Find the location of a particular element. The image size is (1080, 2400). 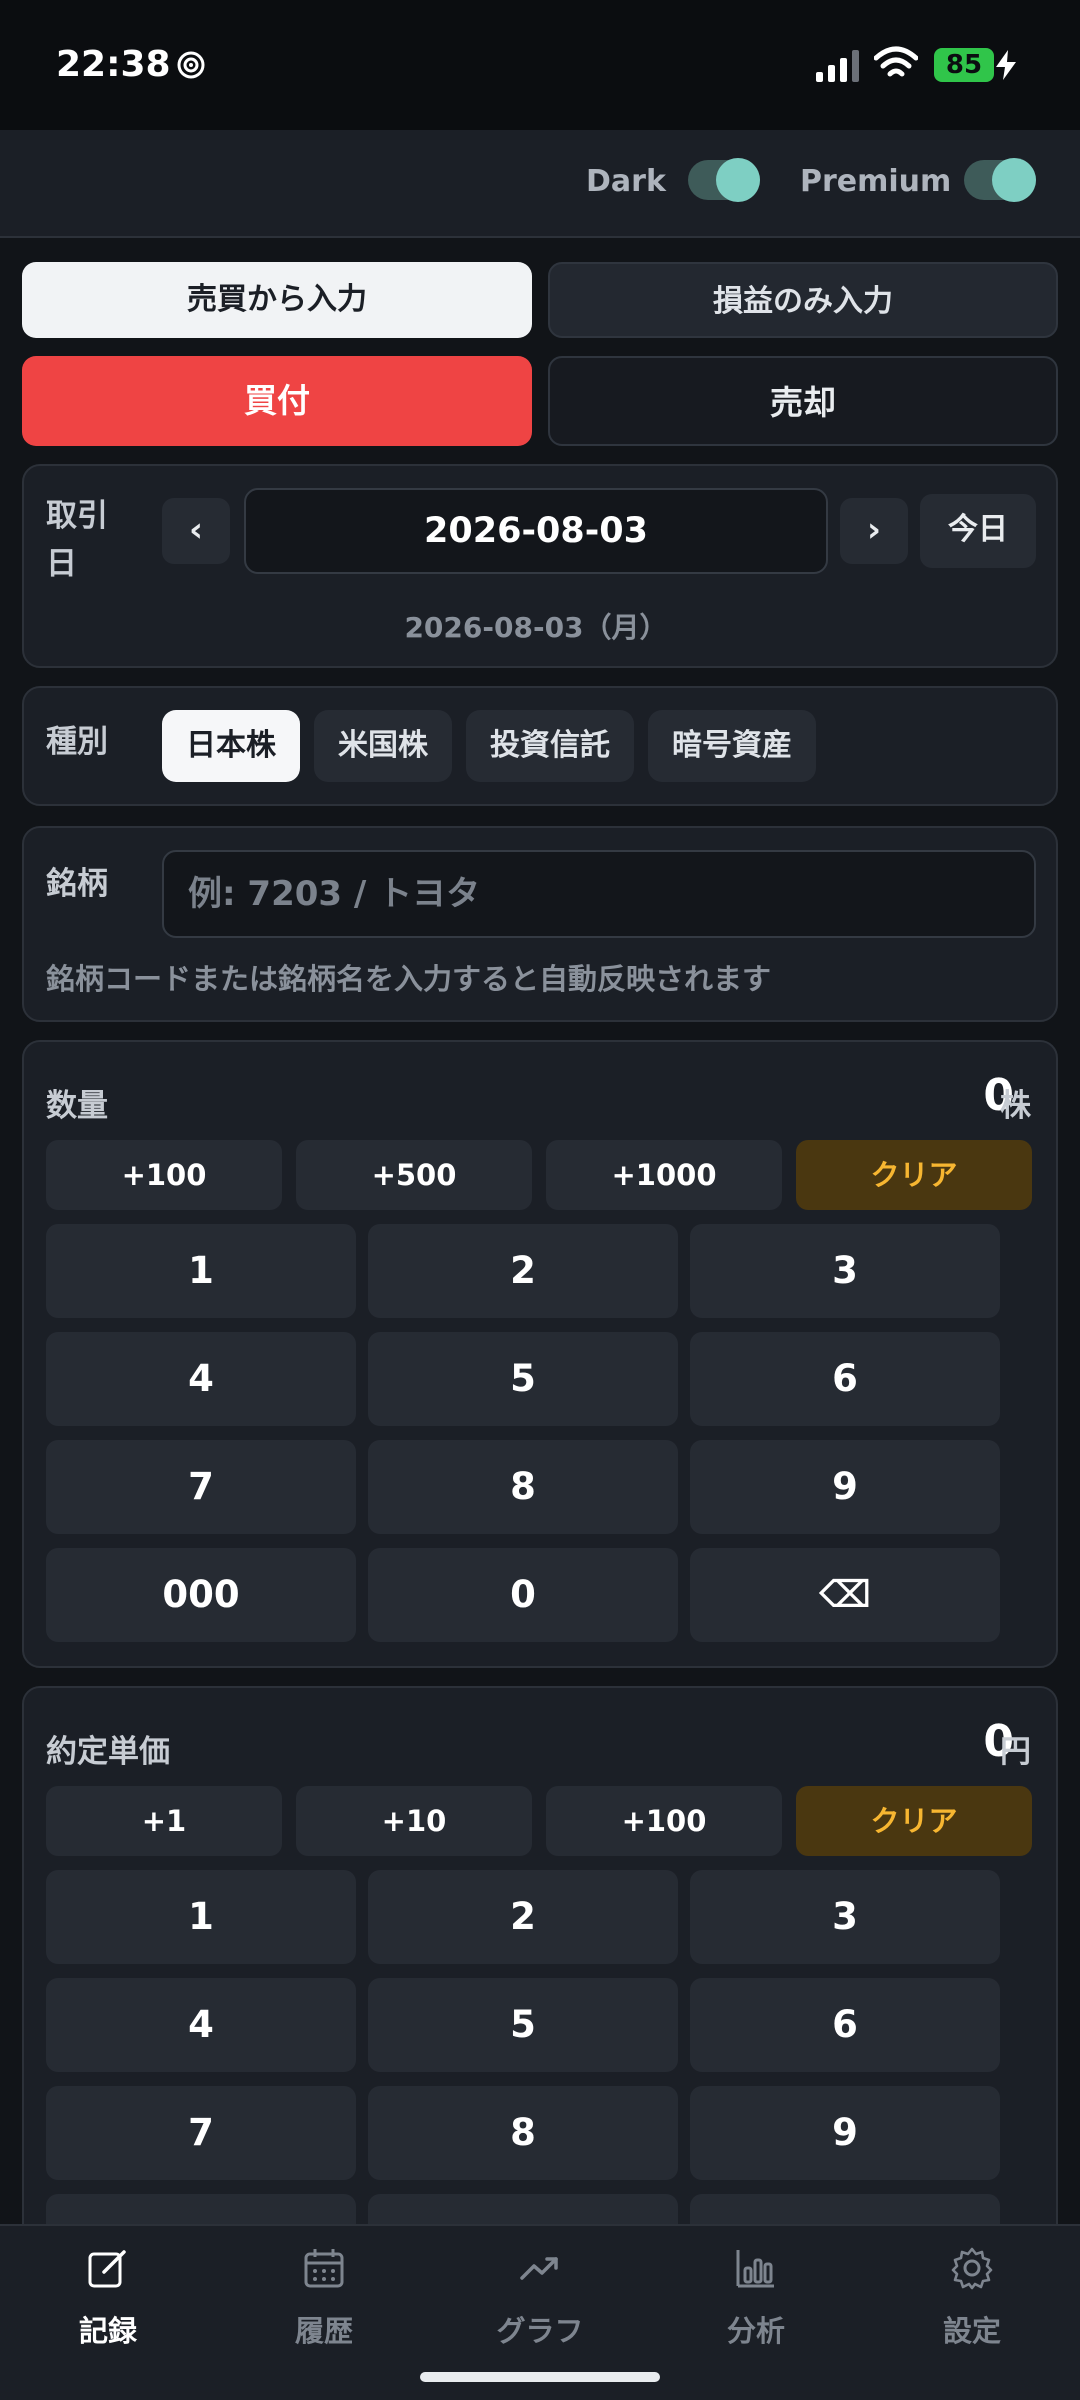

premium-toggle is located at coordinates (1000, 180).